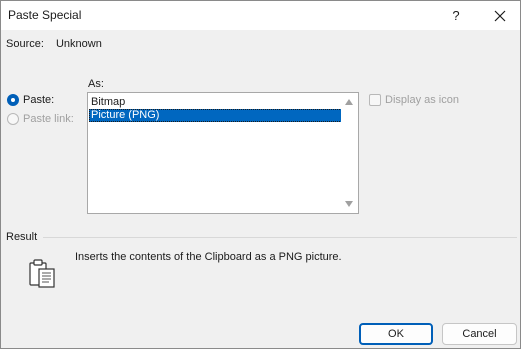  I want to click on result-divider, so click(280, 237).